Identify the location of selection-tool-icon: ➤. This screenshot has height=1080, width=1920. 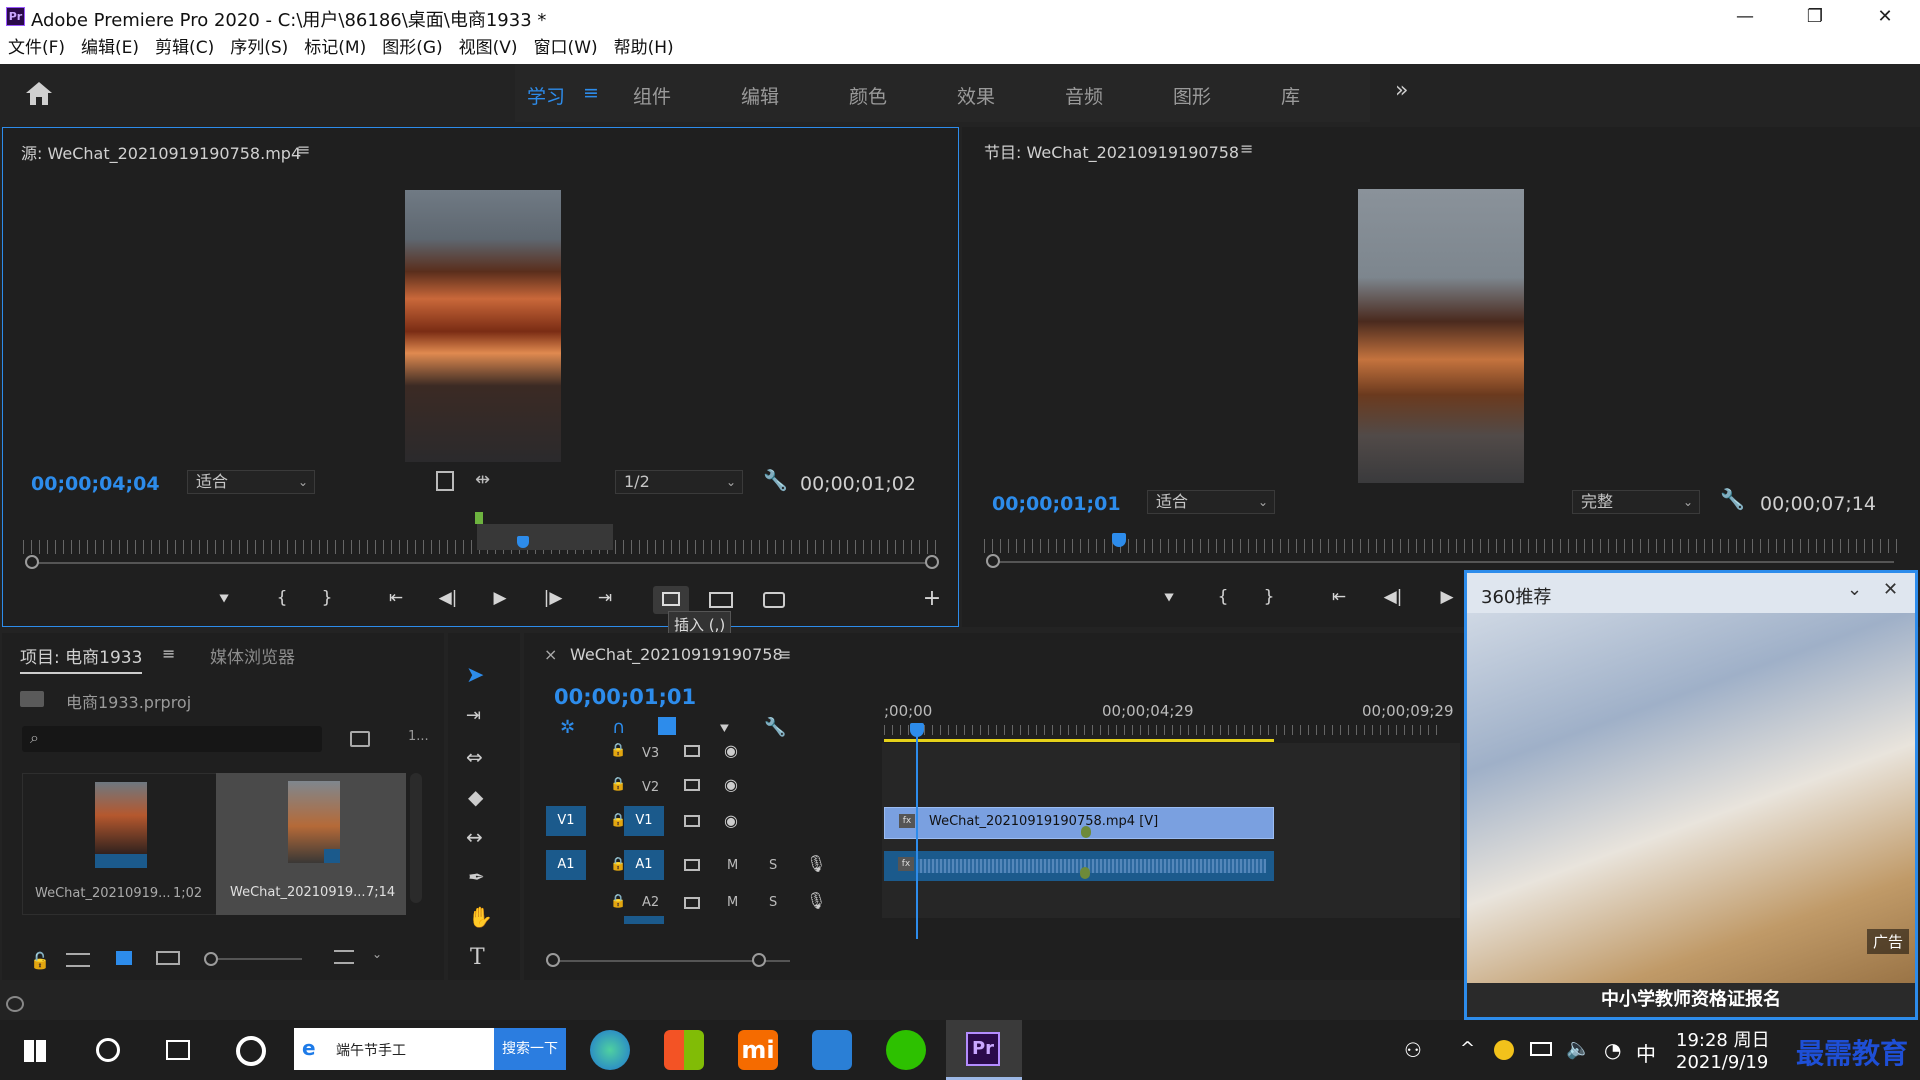
(475, 675).